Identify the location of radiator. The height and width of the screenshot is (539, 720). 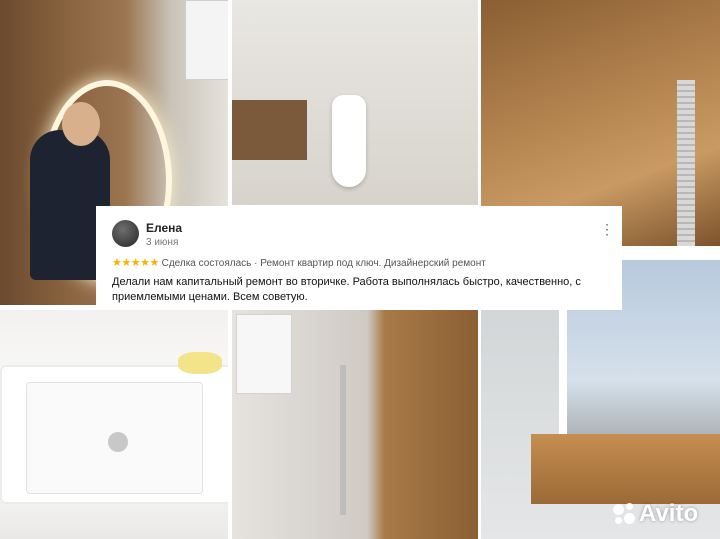
(686, 163).